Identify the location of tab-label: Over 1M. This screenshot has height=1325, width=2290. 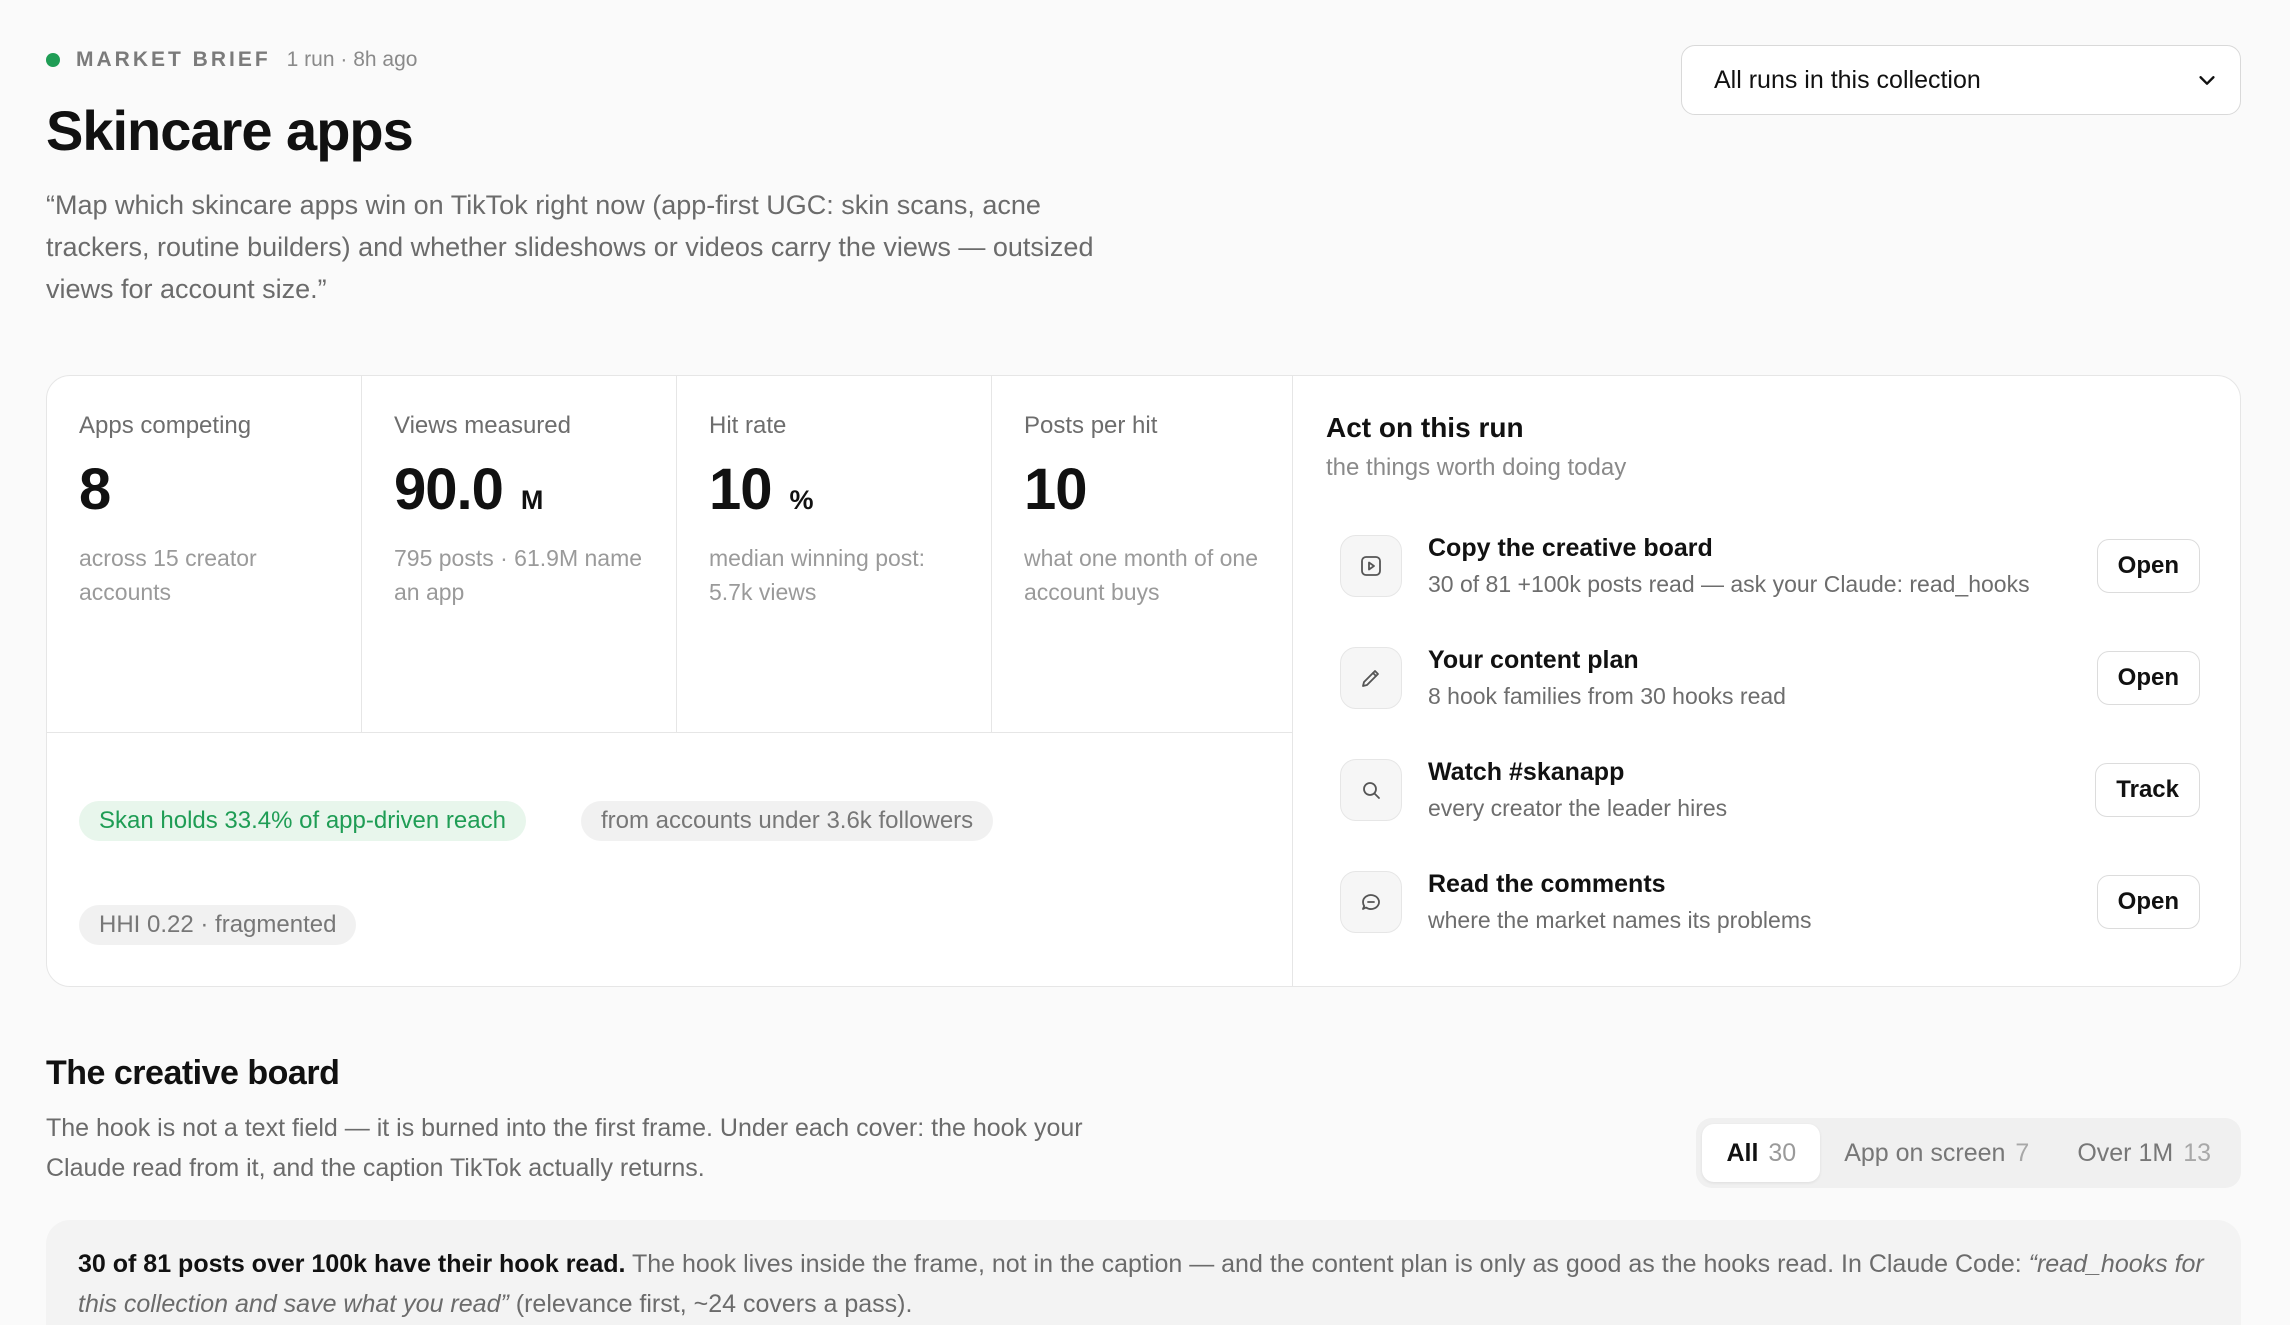
(2125, 1152).